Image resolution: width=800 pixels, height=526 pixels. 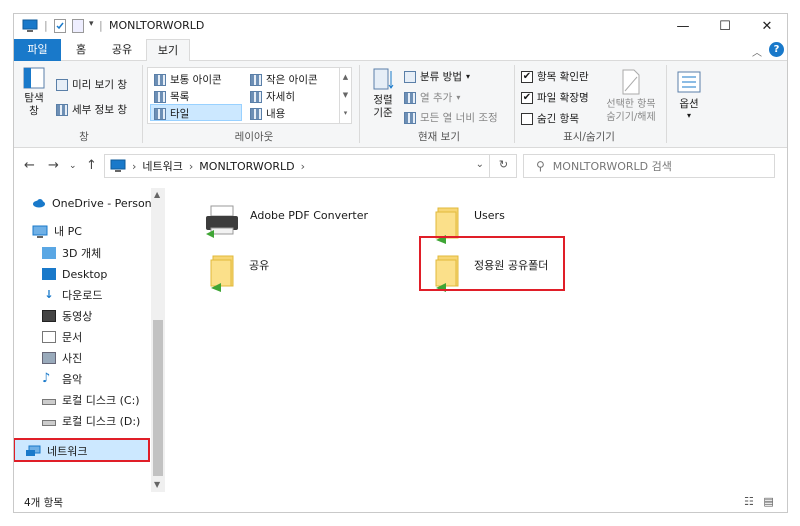 I want to click on nav-scrollbar: ▲ ▼, so click(x=158, y=340).